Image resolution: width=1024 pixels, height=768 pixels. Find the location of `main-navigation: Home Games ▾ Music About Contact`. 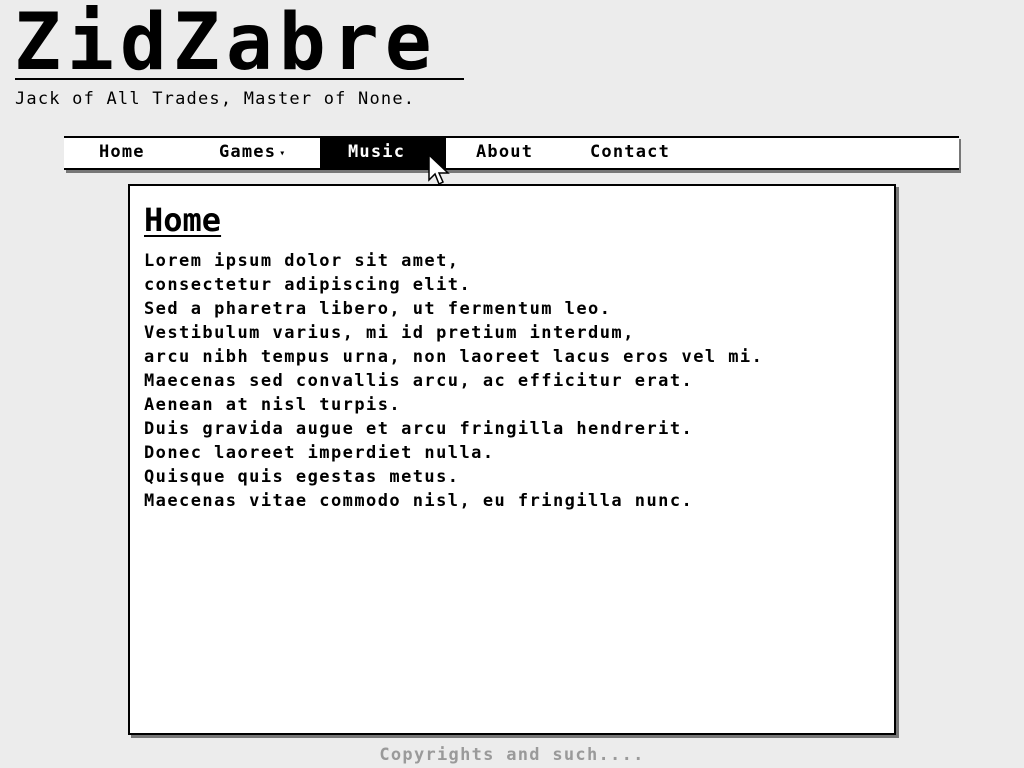

main-navigation: Home Games ▾ Music About Contact is located at coordinates (511, 153).